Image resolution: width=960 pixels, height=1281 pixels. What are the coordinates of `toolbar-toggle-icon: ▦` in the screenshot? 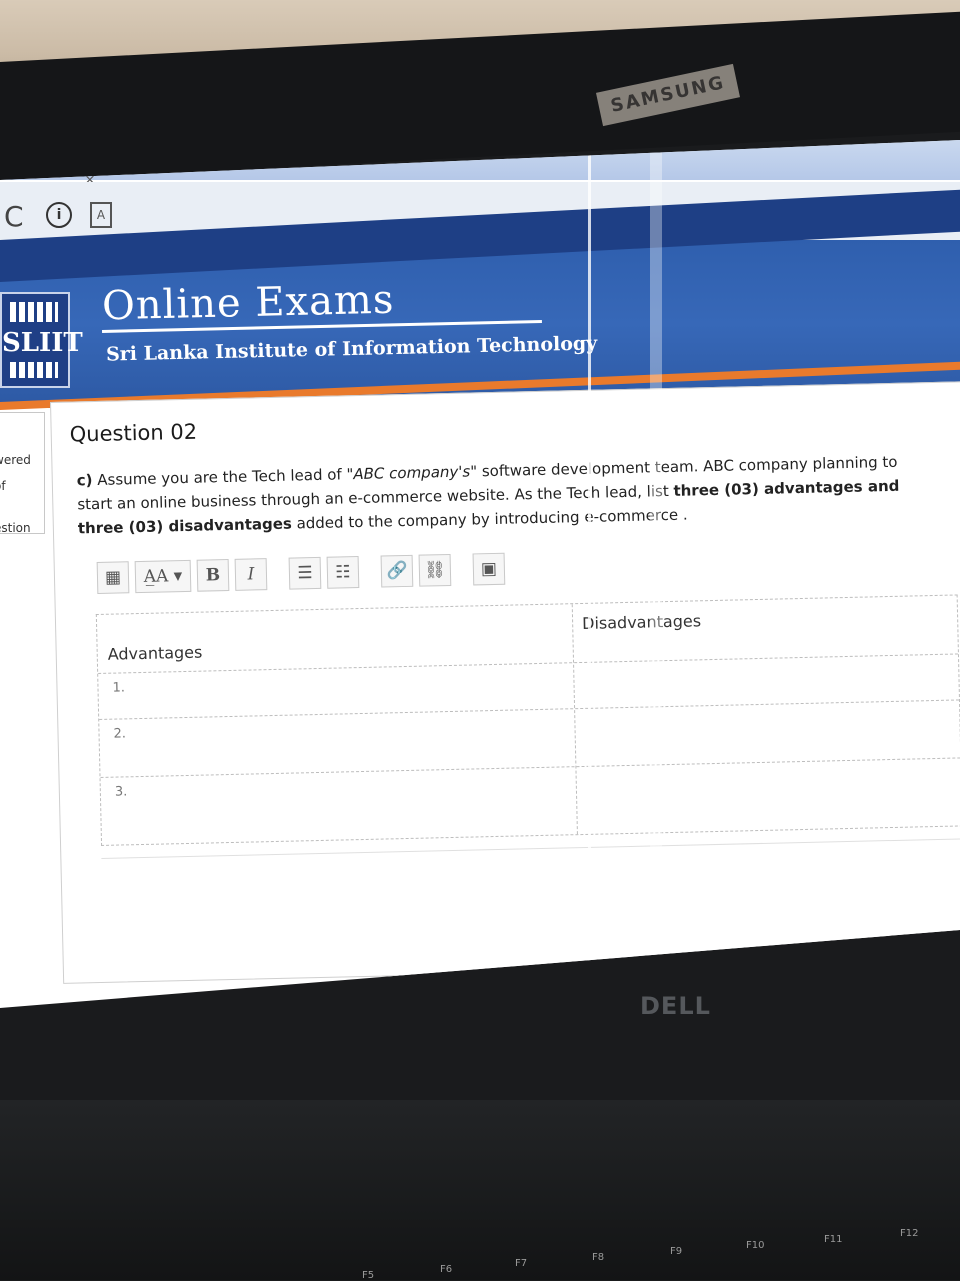 It's located at (113, 577).